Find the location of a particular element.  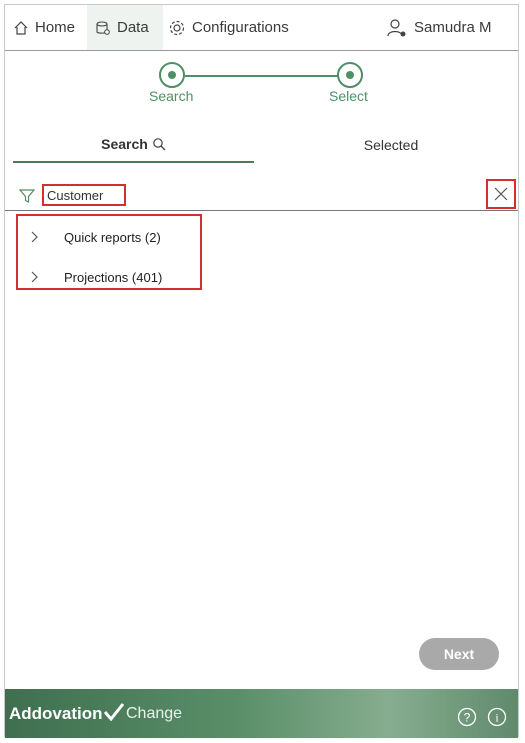

tab-selected-label: Selected is located at coordinates (391, 145).